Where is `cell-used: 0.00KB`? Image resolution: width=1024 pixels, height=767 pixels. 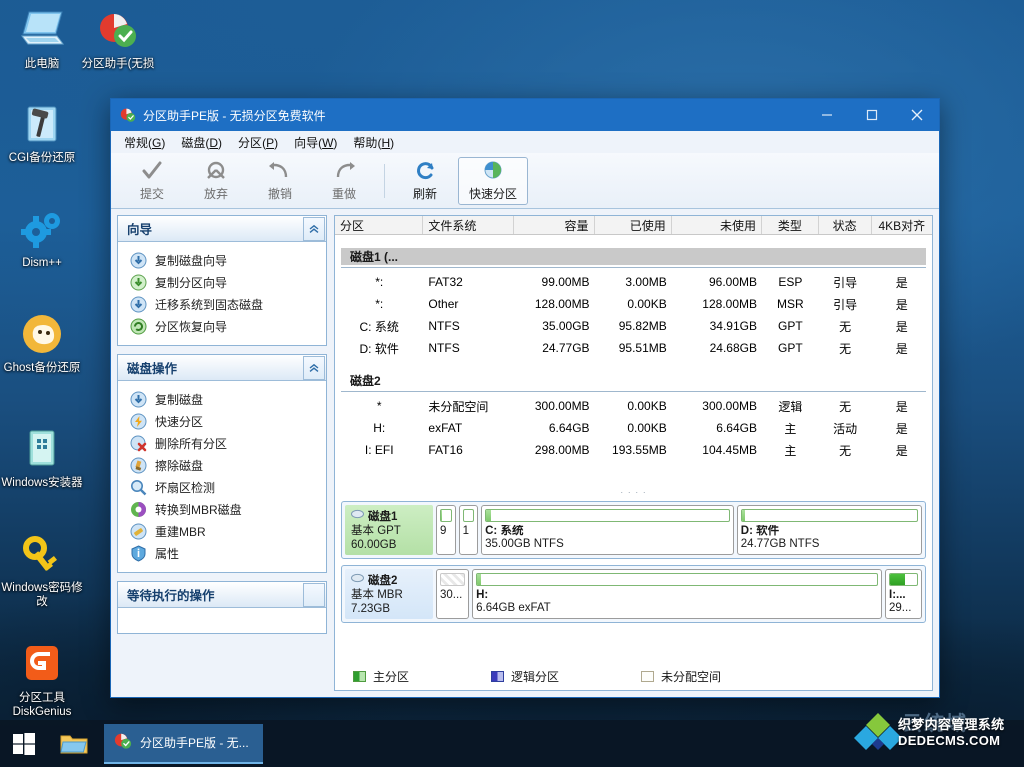 cell-used: 0.00KB is located at coordinates (647, 428).